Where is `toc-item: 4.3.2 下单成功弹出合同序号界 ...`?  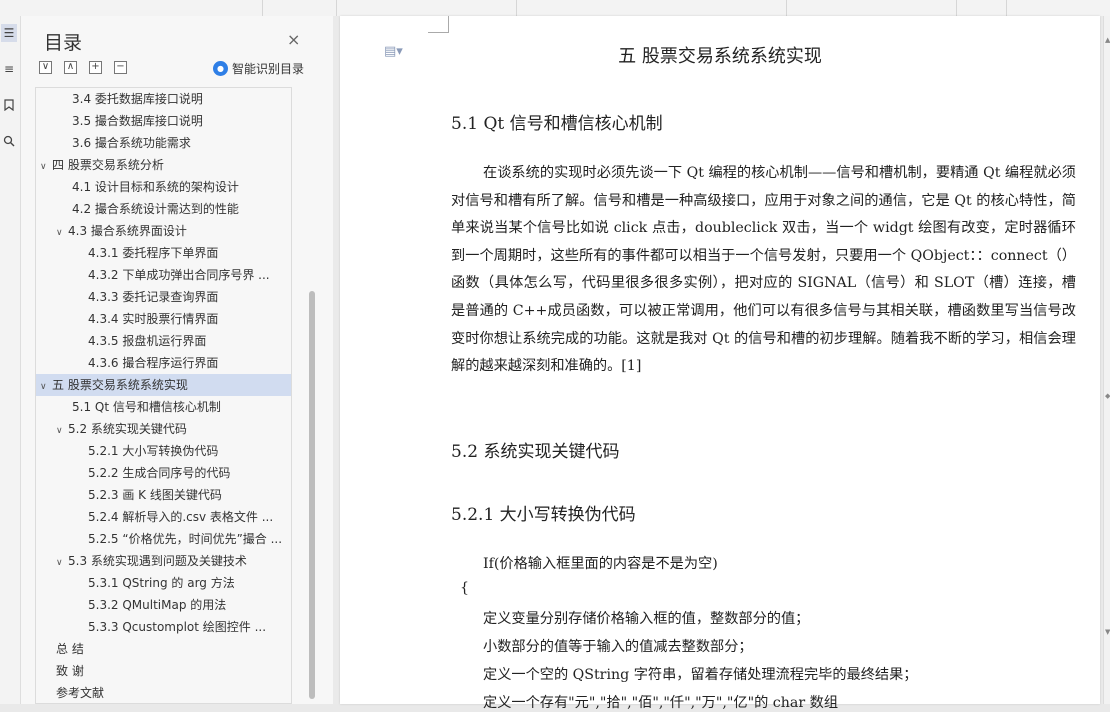
toc-item: 4.3.2 下单成功弹出合同序号界 ... is located at coordinates (163, 275).